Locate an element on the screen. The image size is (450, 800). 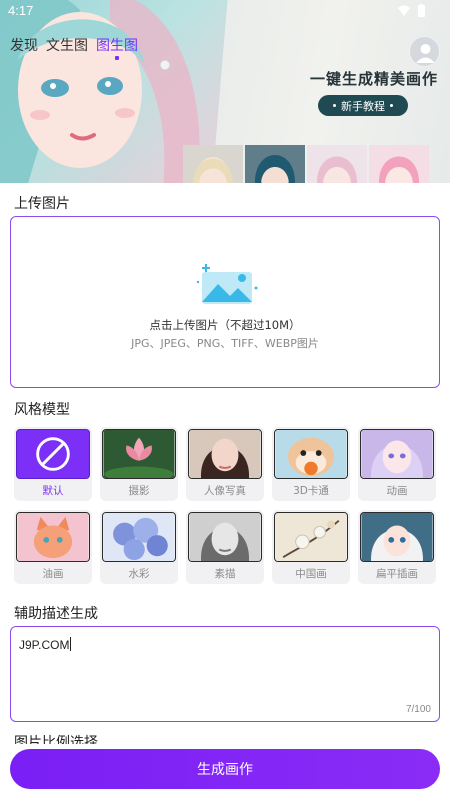
status-time: 4:17 is located at coordinates (21, 10).